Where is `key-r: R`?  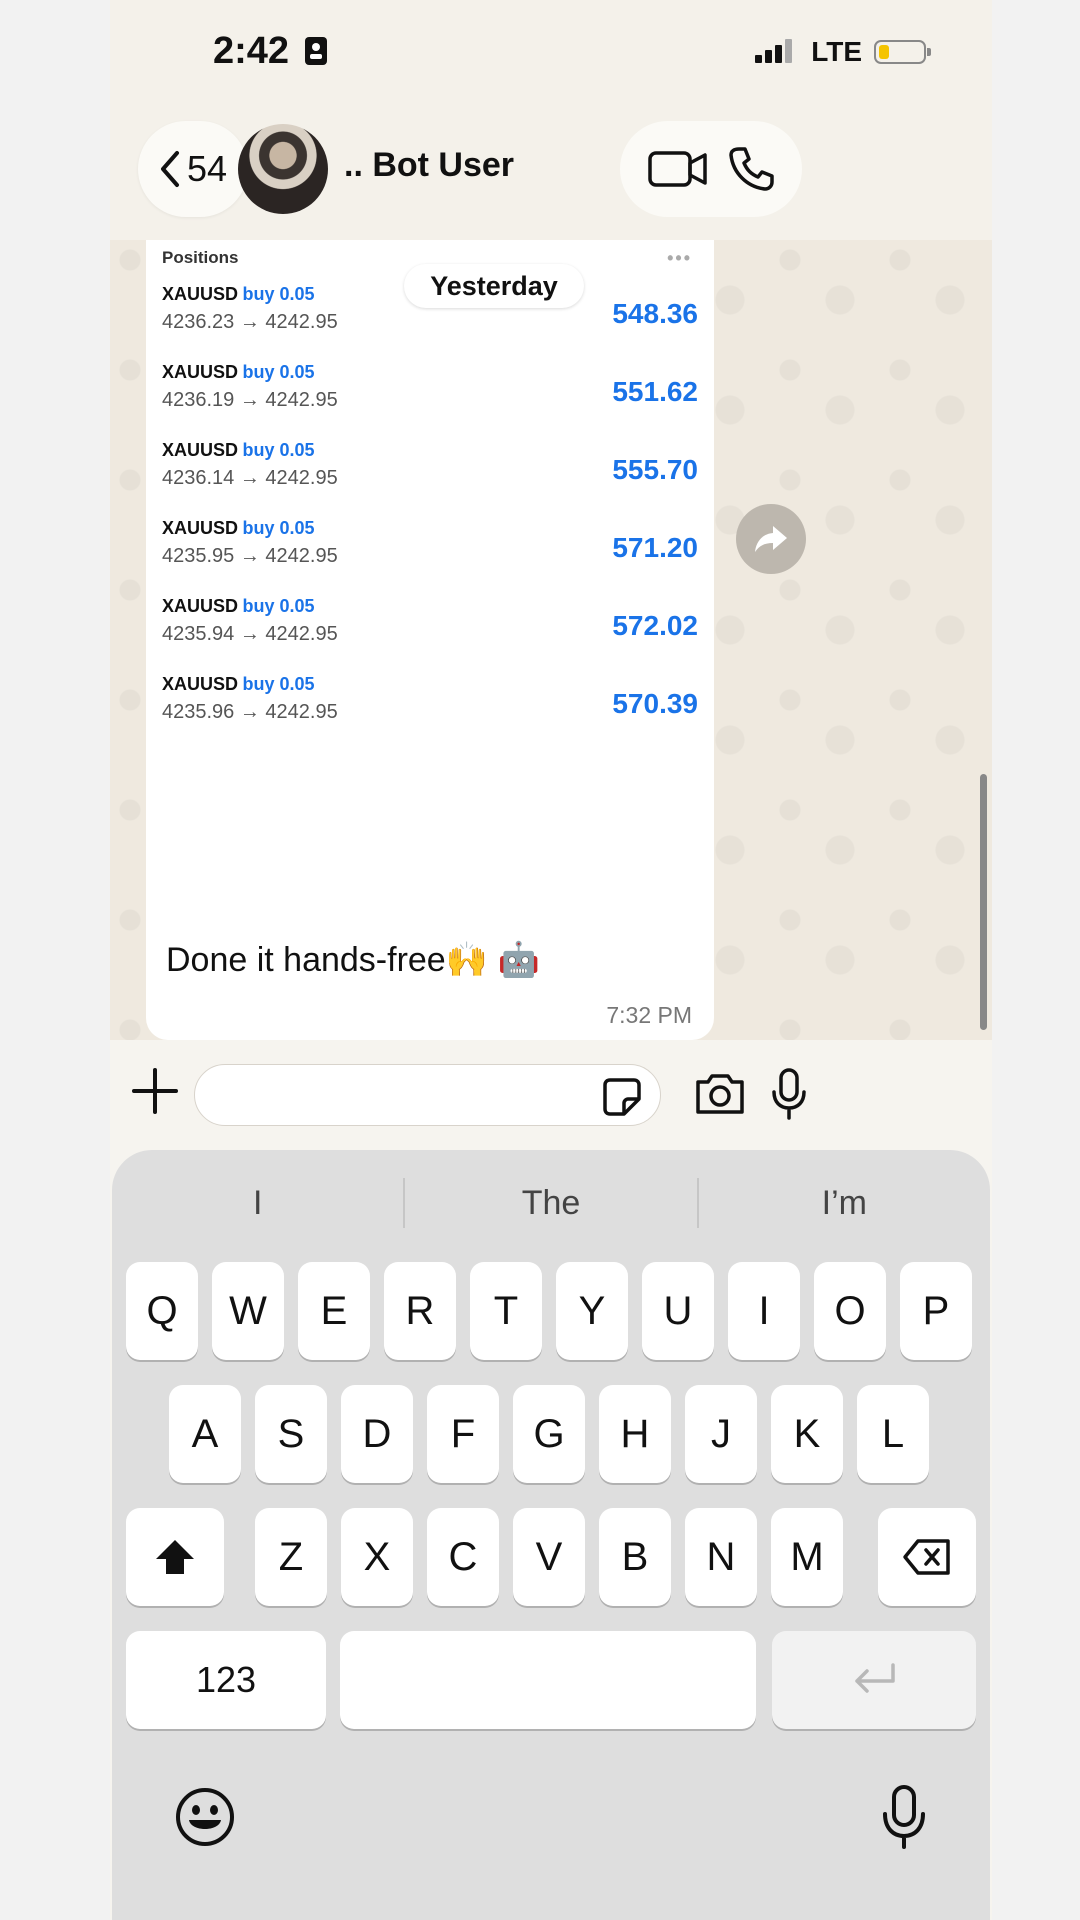
key-r: R is located at coordinates (420, 1311).